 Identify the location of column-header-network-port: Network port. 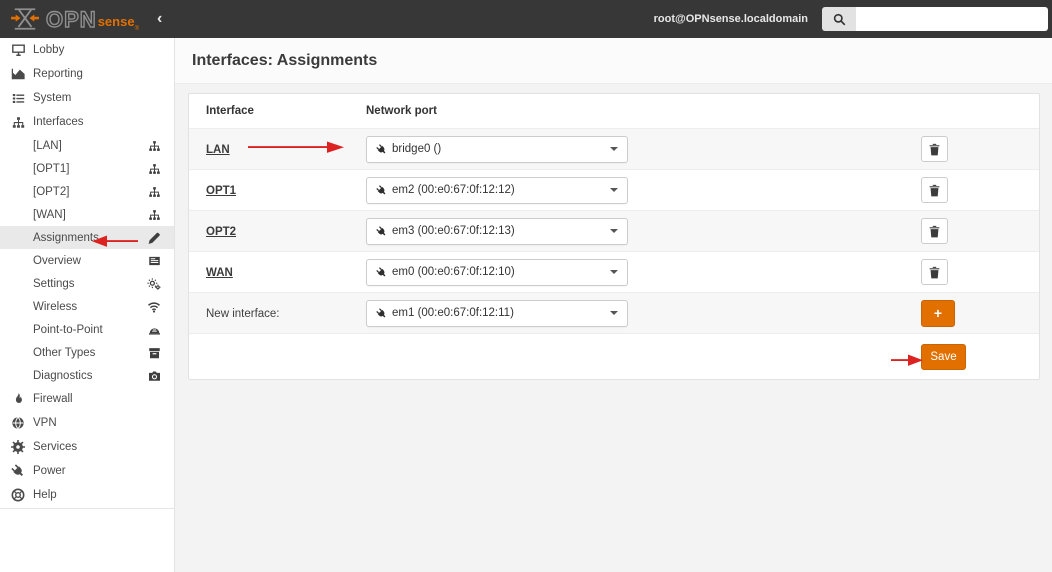
(401, 111).